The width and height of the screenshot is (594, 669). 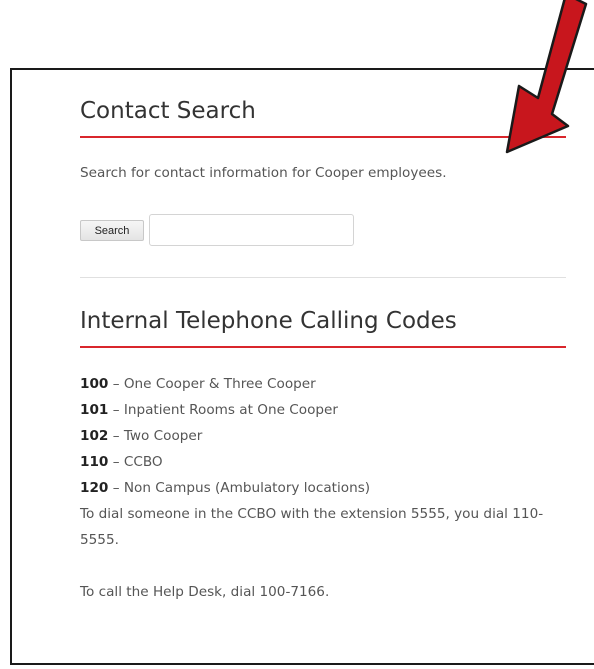 What do you see at coordinates (143, 462) in the screenshot?
I see `calling-code-label: CCBO` at bounding box center [143, 462].